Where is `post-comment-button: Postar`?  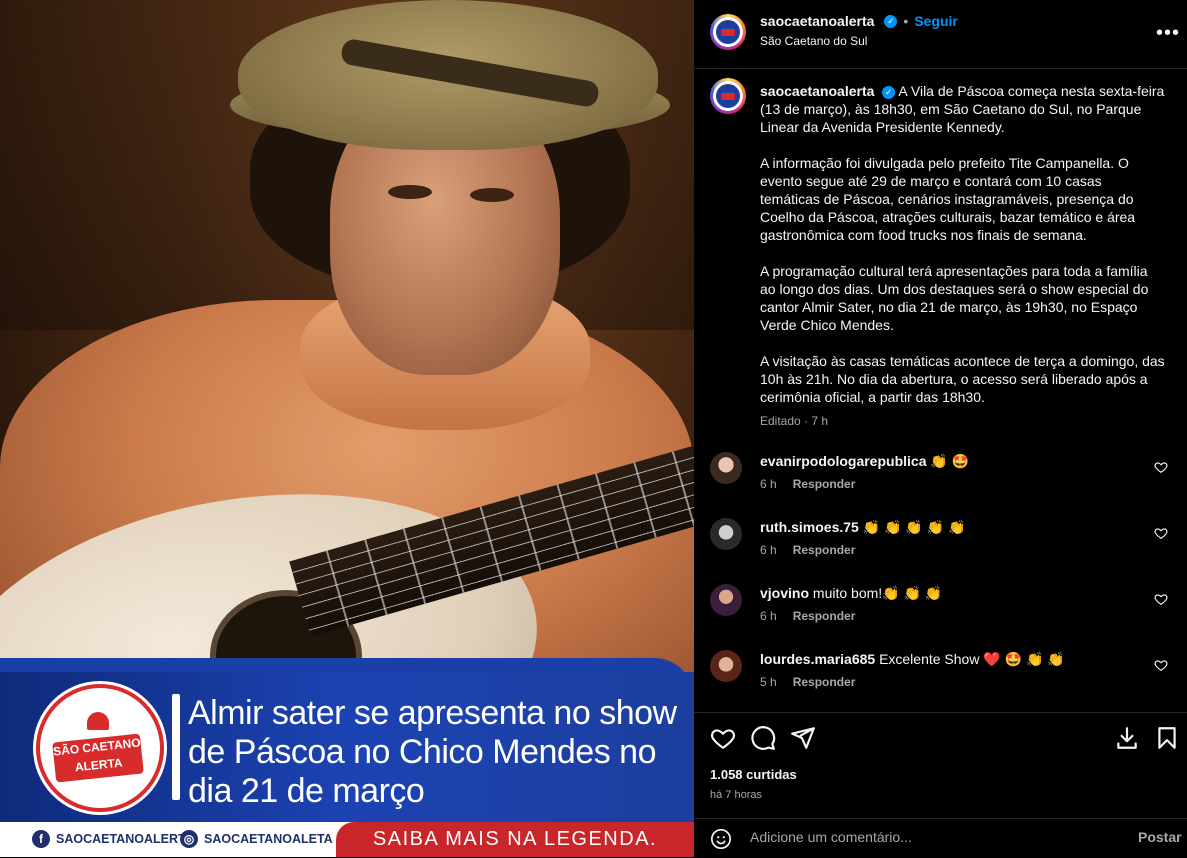
post-comment-button: Postar is located at coordinates (1160, 837).